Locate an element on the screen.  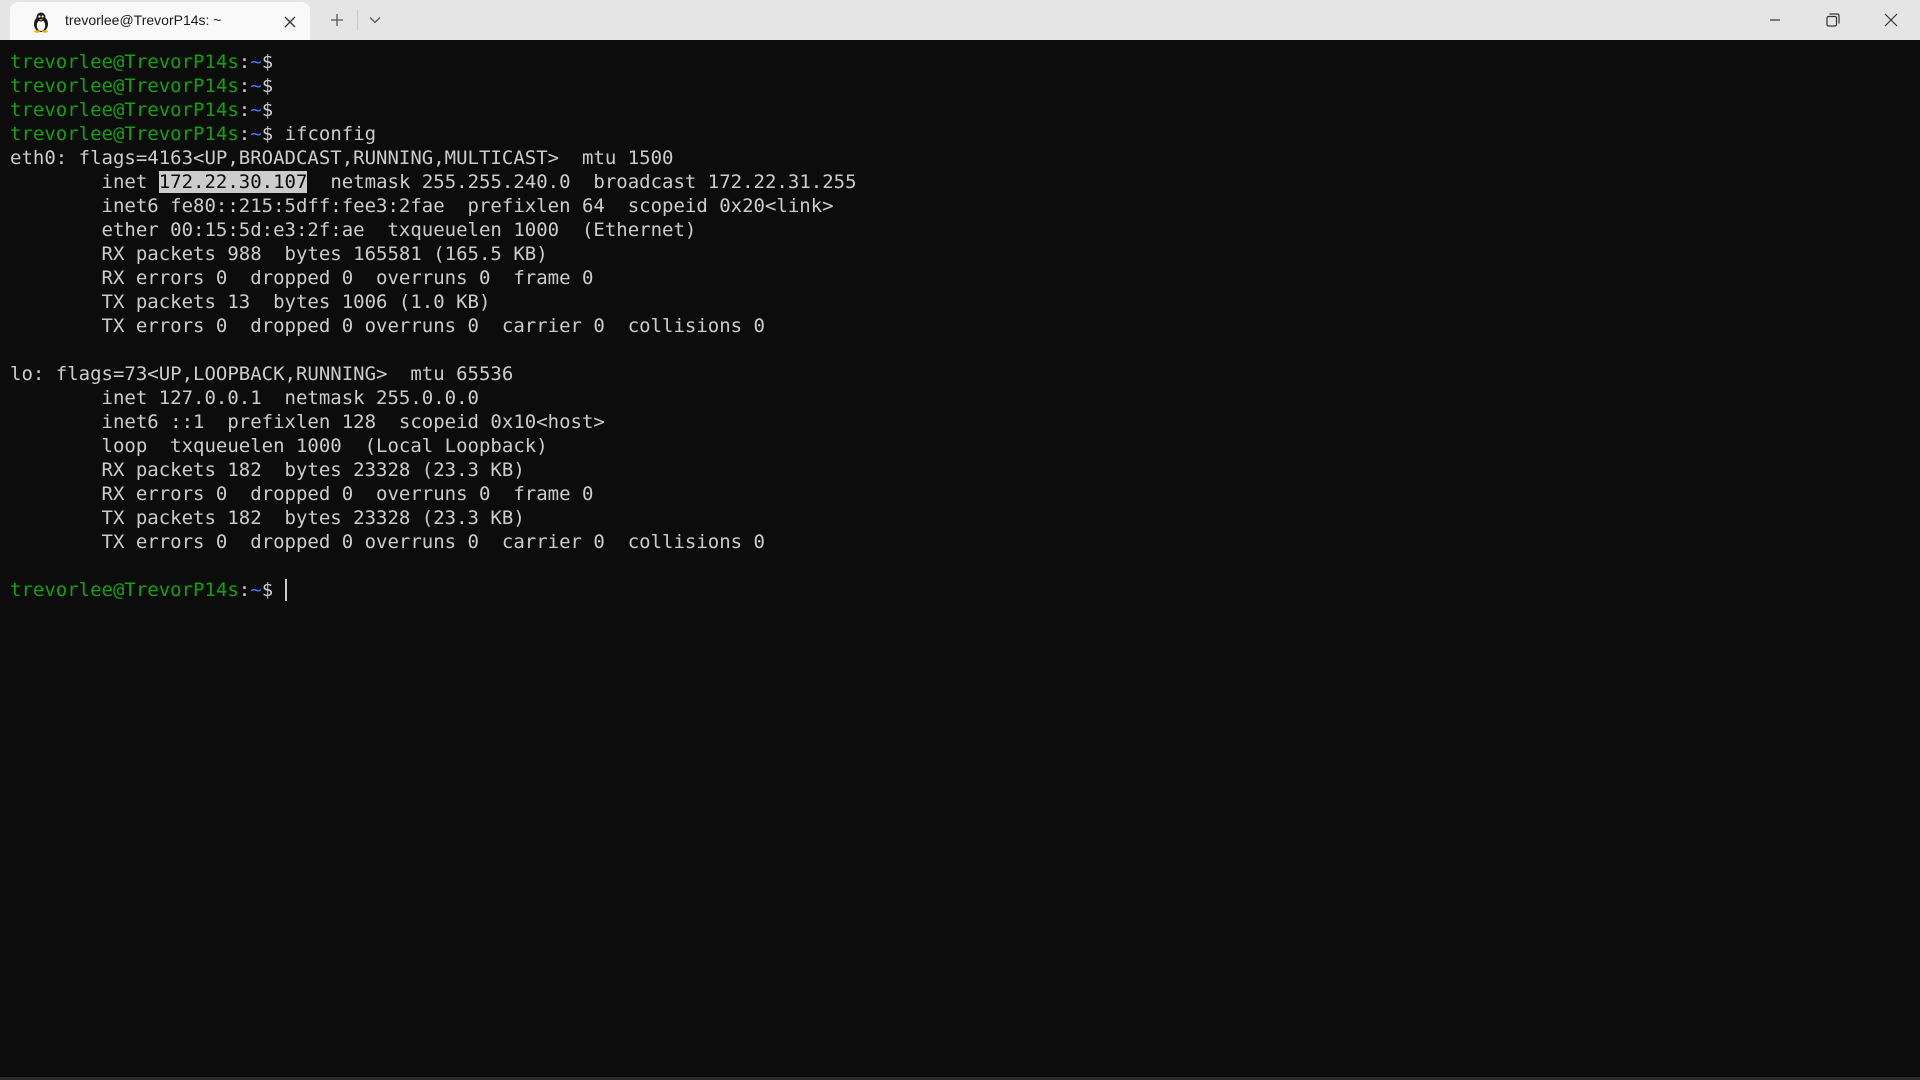
command-text: ifconfig is located at coordinates (325, 134).